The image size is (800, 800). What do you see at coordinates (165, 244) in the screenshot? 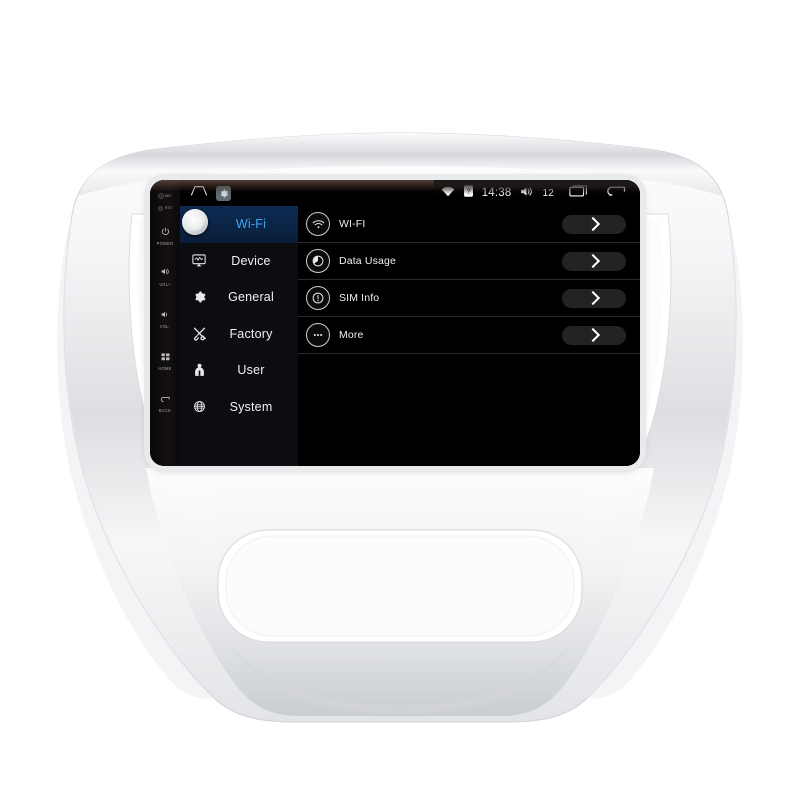
I see `hardkey-label: POWER` at bounding box center [165, 244].